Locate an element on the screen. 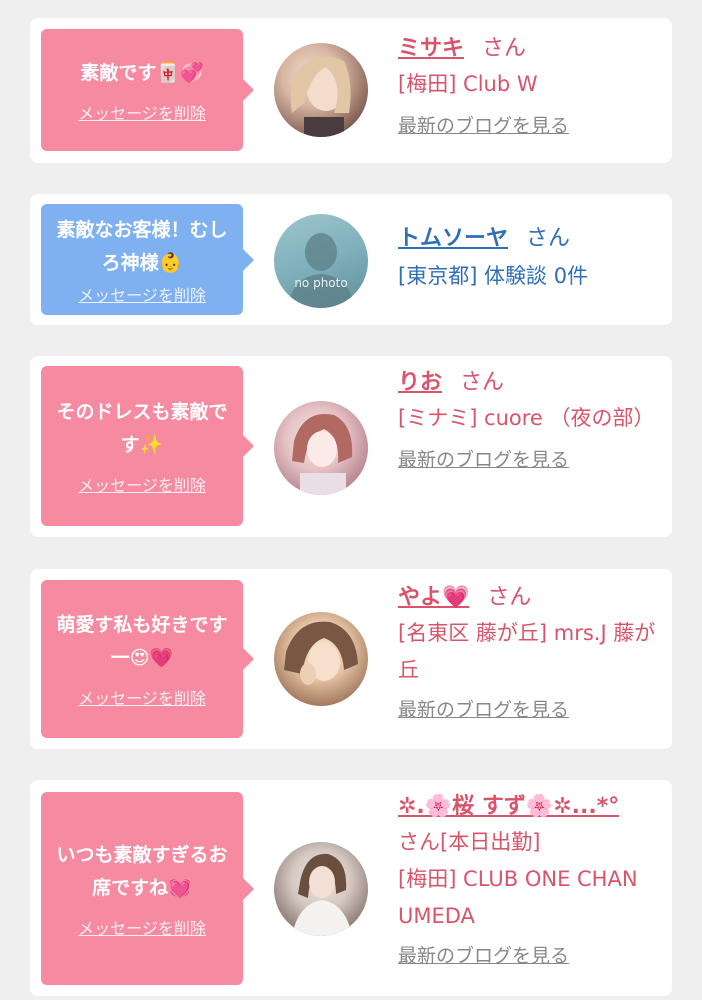  profile-name-link: やよ💗 is located at coordinates (433, 597).